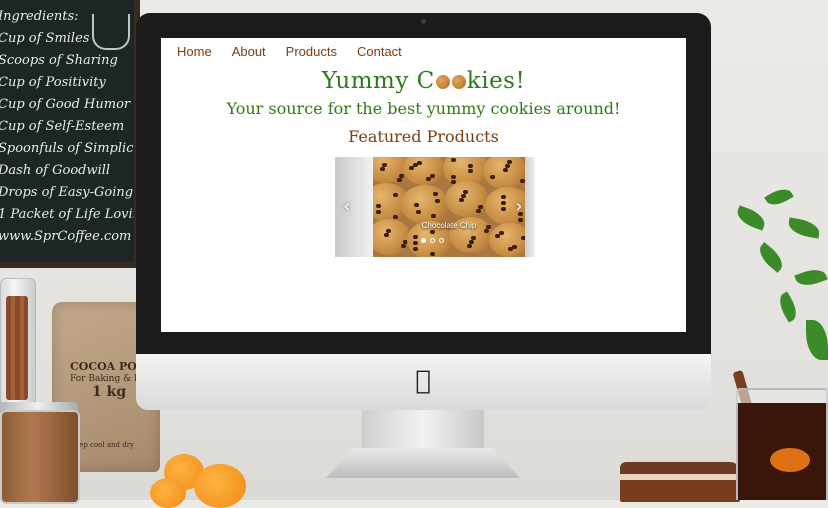 This screenshot has height=508, width=828. I want to click on chocolate-chip-cookie-image, so click(449, 207).